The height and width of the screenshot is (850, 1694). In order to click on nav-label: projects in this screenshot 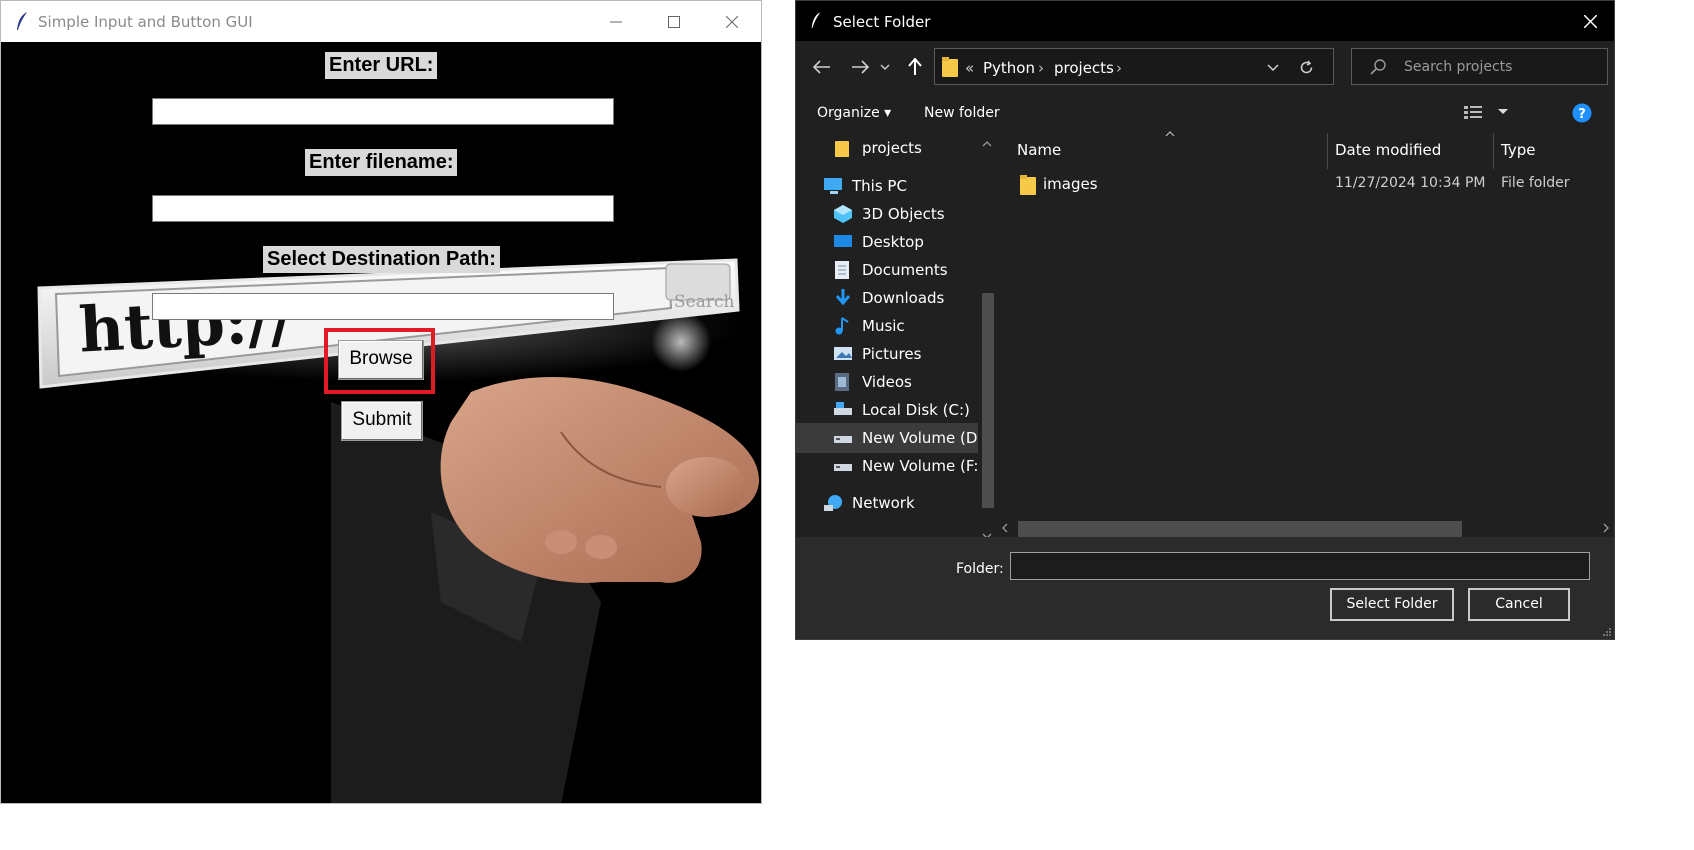, I will do `click(892, 148)`.